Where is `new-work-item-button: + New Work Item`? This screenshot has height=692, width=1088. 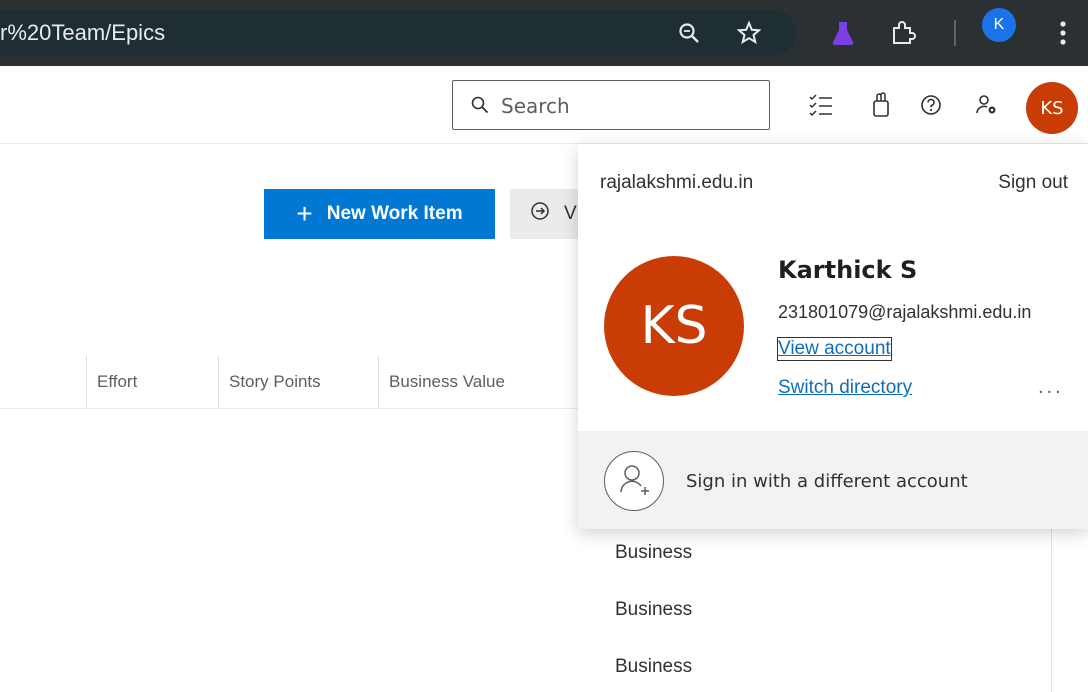 new-work-item-button: + New Work Item is located at coordinates (379, 214).